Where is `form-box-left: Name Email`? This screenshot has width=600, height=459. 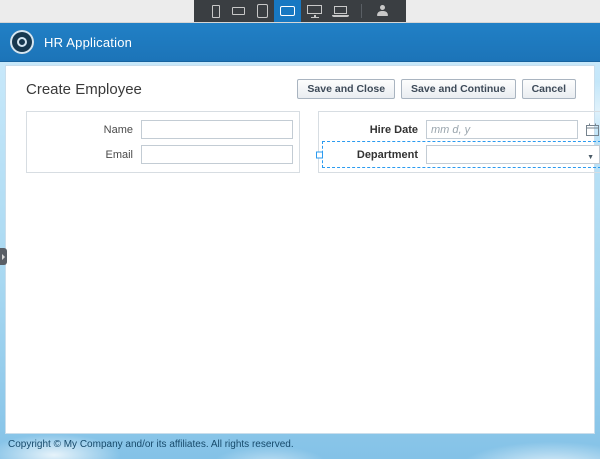 form-box-left: Name Email is located at coordinates (163, 142).